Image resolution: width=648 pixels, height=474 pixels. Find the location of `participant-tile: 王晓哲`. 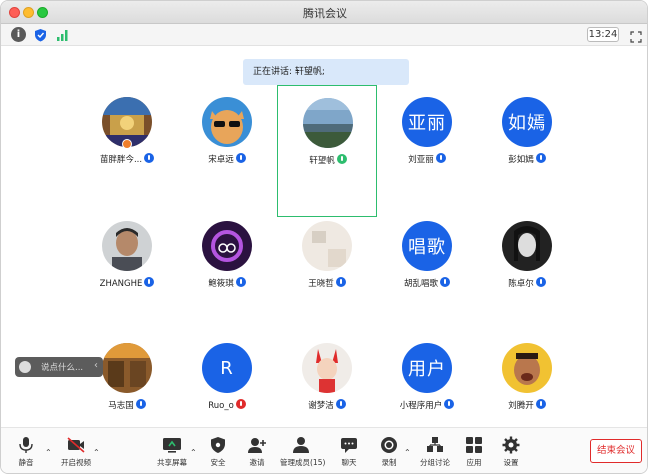

participant-tile: 王晓哲 is located at coordinates (327, 258).